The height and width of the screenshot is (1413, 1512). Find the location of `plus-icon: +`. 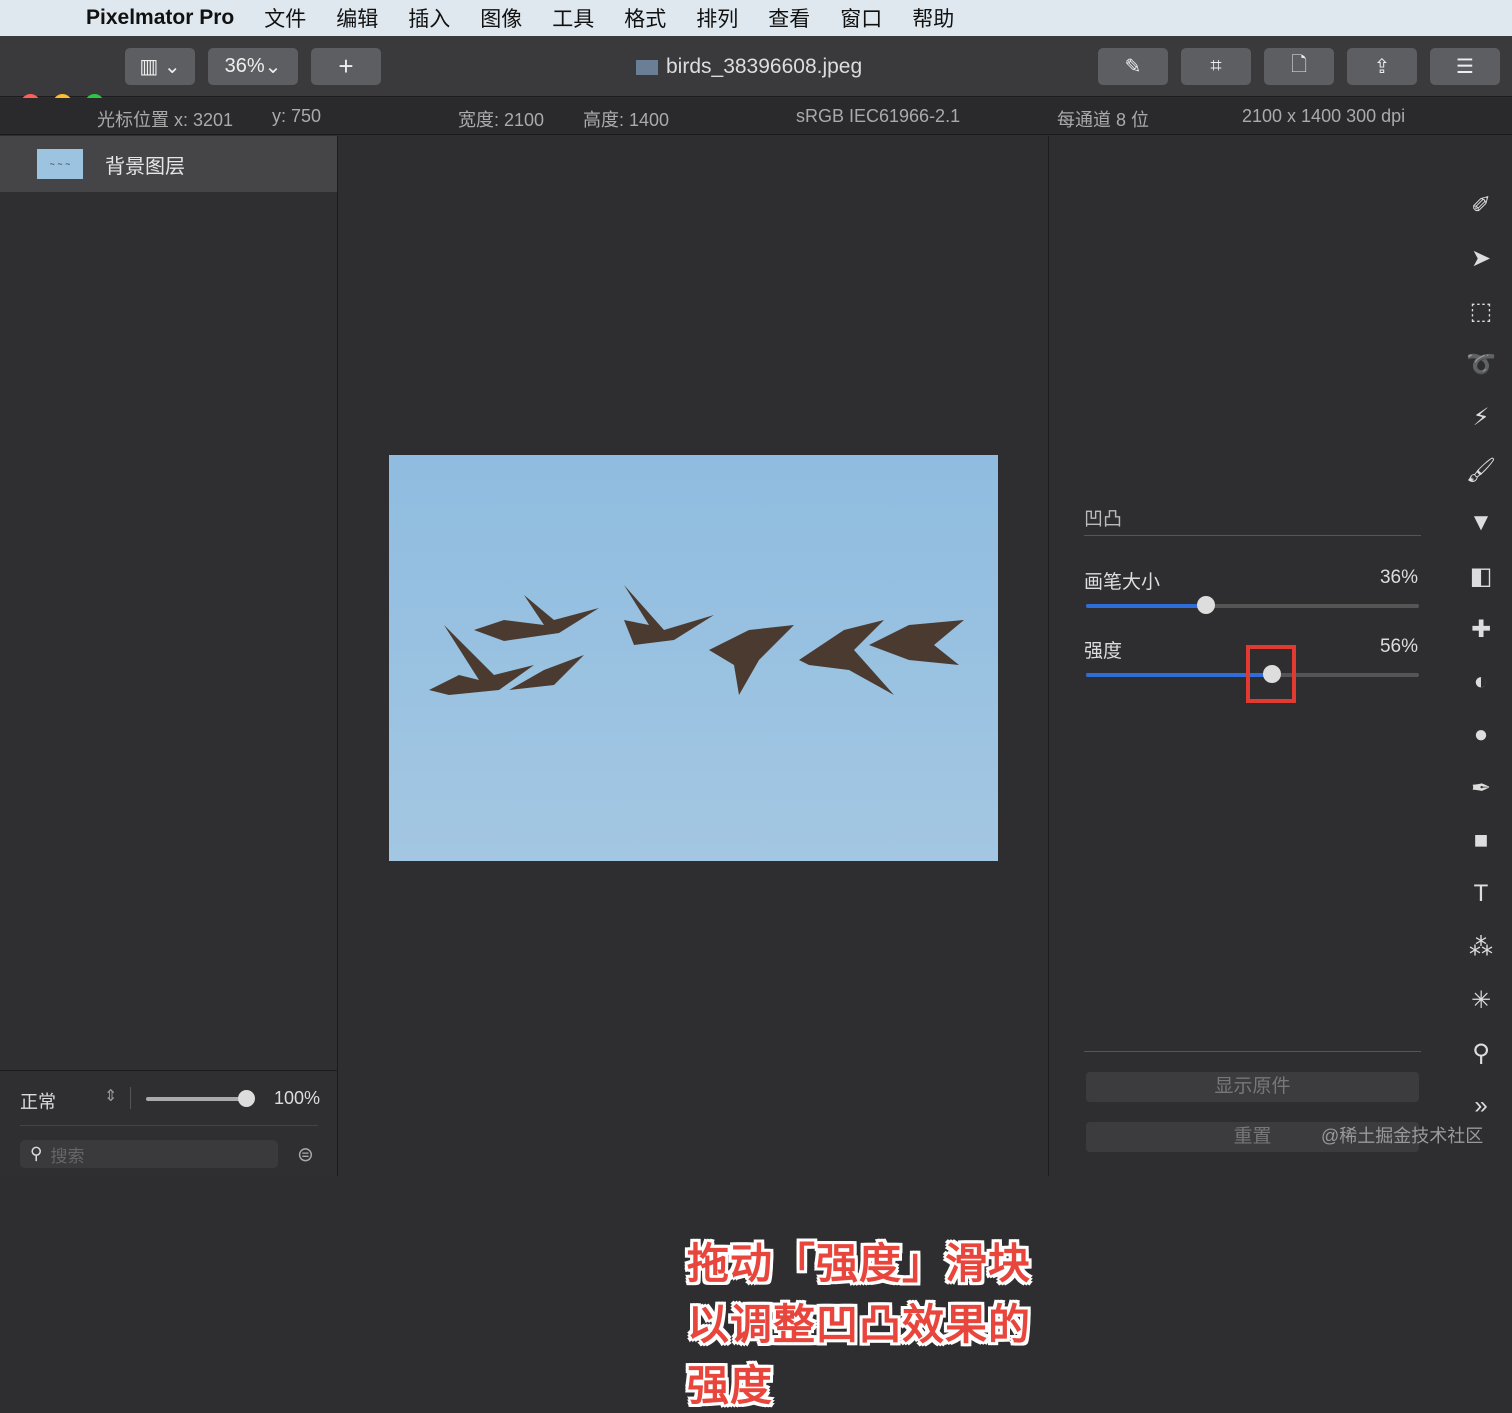

plus-icon: + is located at coordinates (346, 66).